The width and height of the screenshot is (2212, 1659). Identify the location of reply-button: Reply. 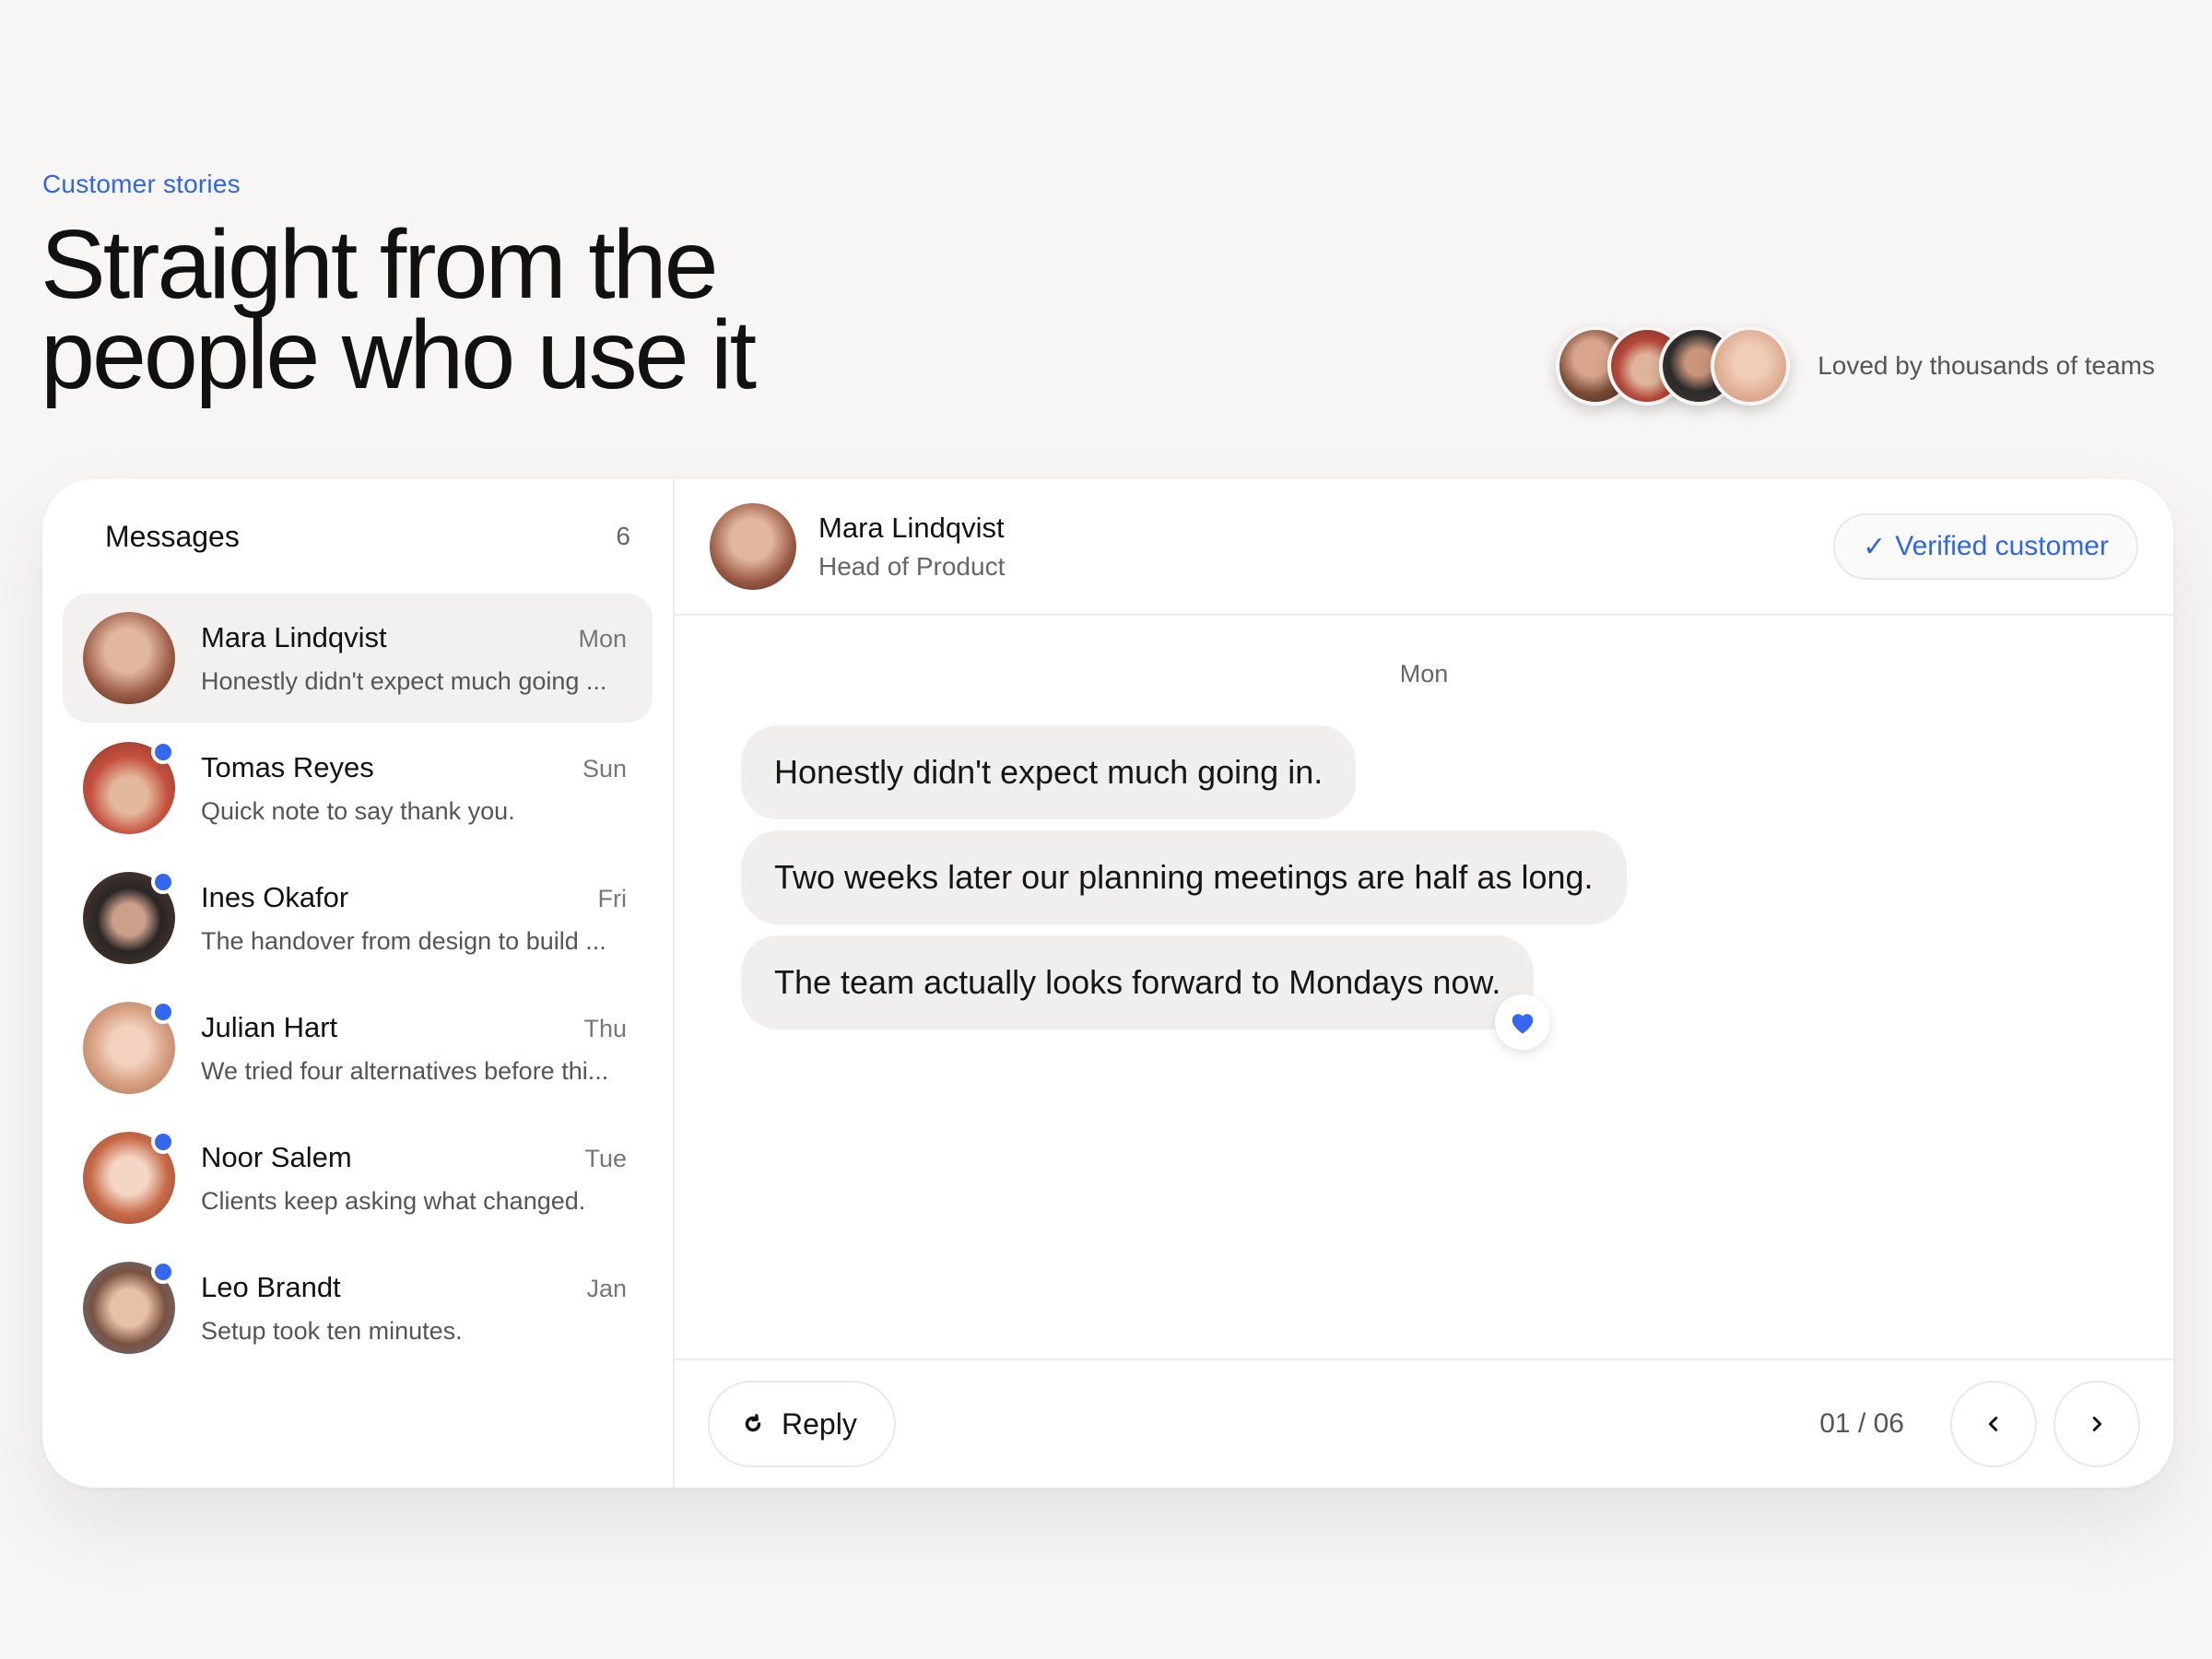
(802, 1424).